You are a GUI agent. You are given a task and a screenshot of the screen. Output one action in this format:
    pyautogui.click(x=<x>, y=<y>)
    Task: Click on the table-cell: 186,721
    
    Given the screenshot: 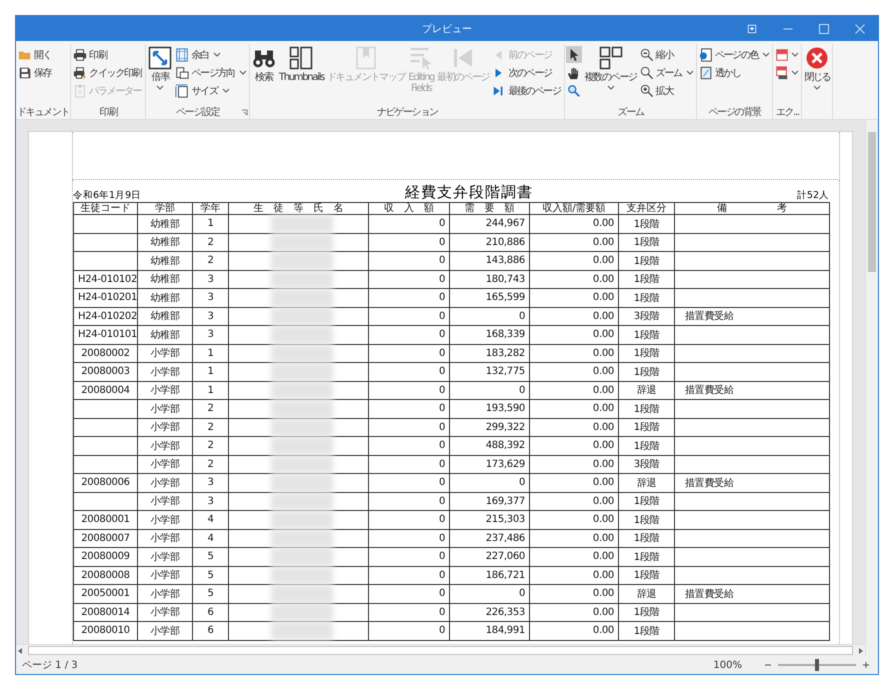 What is the action you would take?
    pyautogui.click(x=490, y=575)
    